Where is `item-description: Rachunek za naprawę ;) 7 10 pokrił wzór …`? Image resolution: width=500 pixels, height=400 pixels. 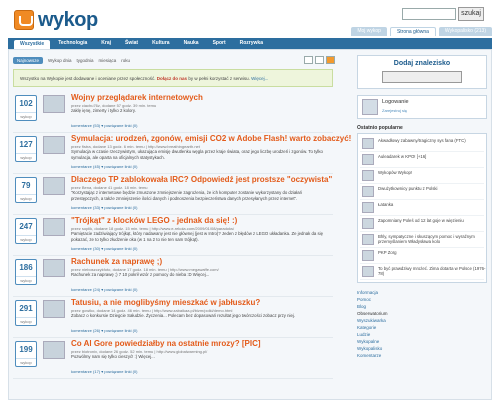
item-description: Rachunek za naprawę ;) 7 10 pokrił wzór … is located at coordinates (140, 274).